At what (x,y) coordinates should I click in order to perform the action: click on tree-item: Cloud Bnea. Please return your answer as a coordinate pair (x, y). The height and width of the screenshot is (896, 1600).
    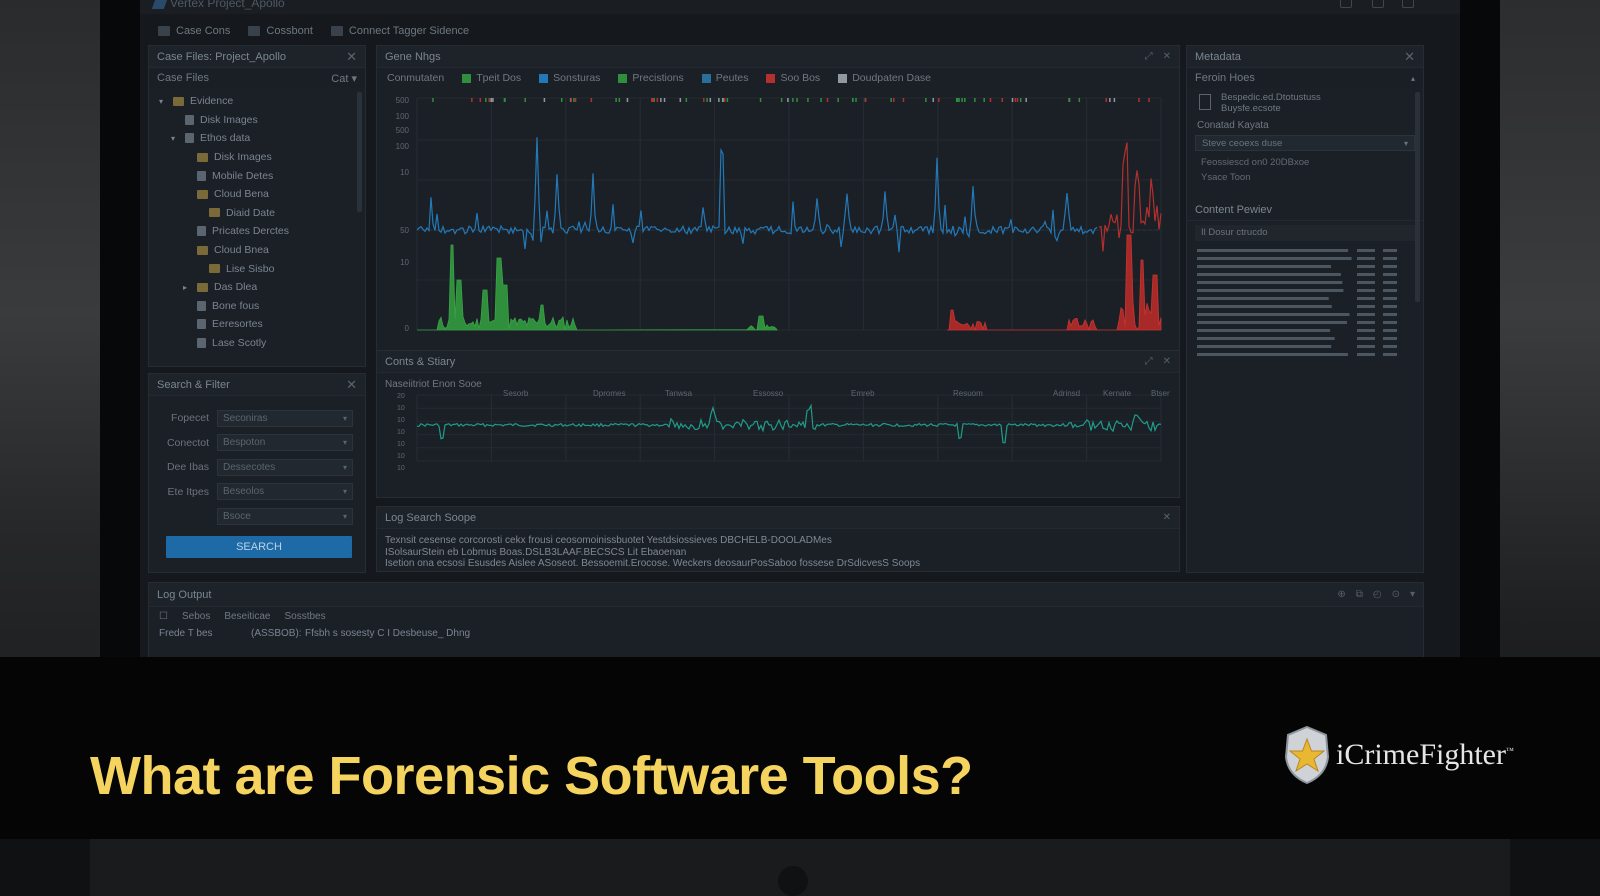
    Looking at the image, I should click on (262, 250).